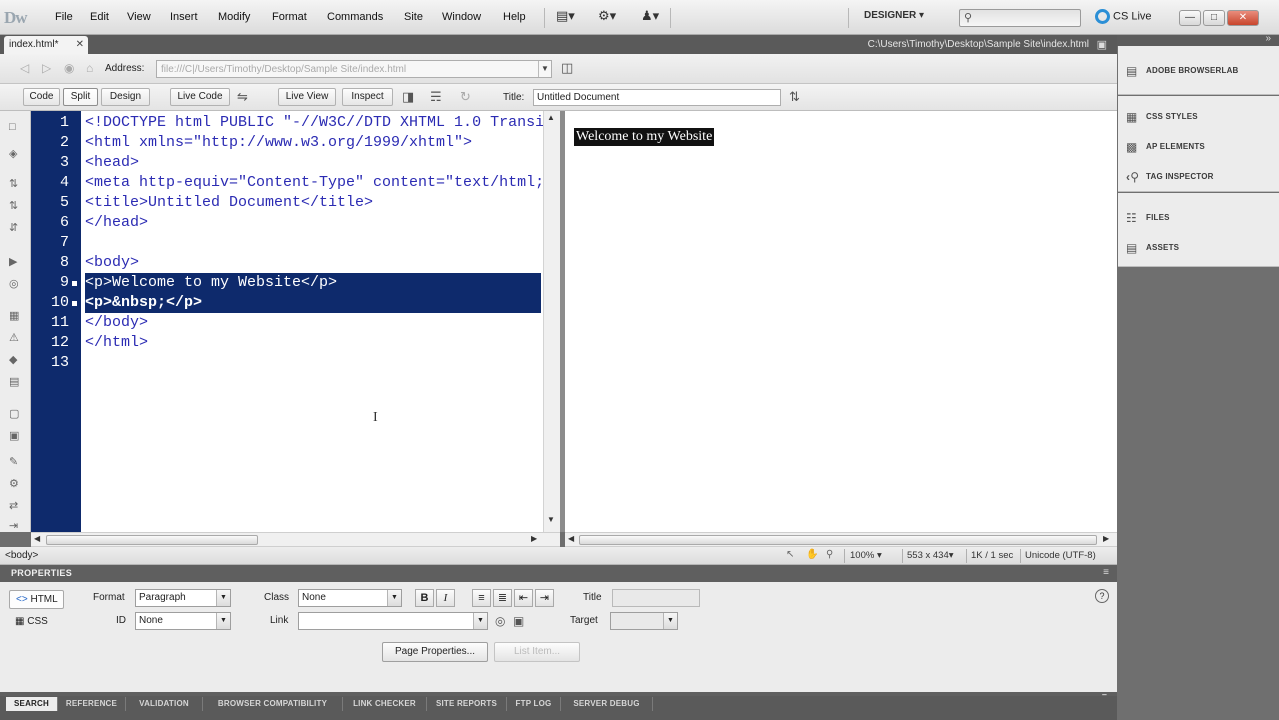 The width and height of the screenshot is (1279, 720). What do you see at coordinates (514, 17) in the screenshot?
I see `menu-help: Help` at bounding box center [514, 17].